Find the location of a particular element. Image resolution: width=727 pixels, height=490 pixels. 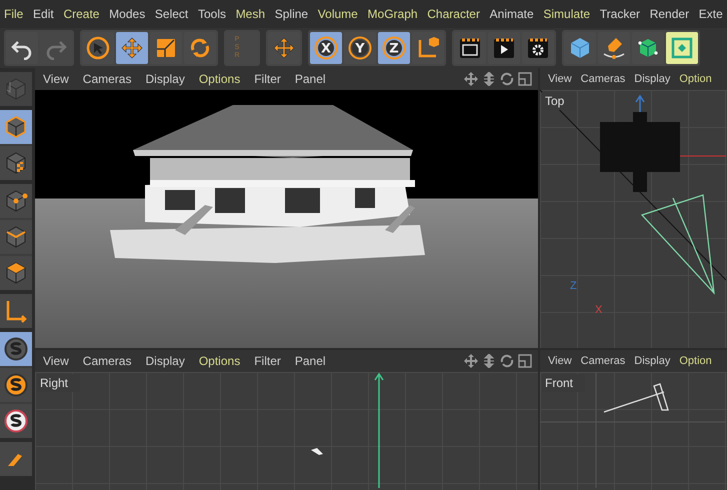

model-mode-button is located at coordinates (16, 127).